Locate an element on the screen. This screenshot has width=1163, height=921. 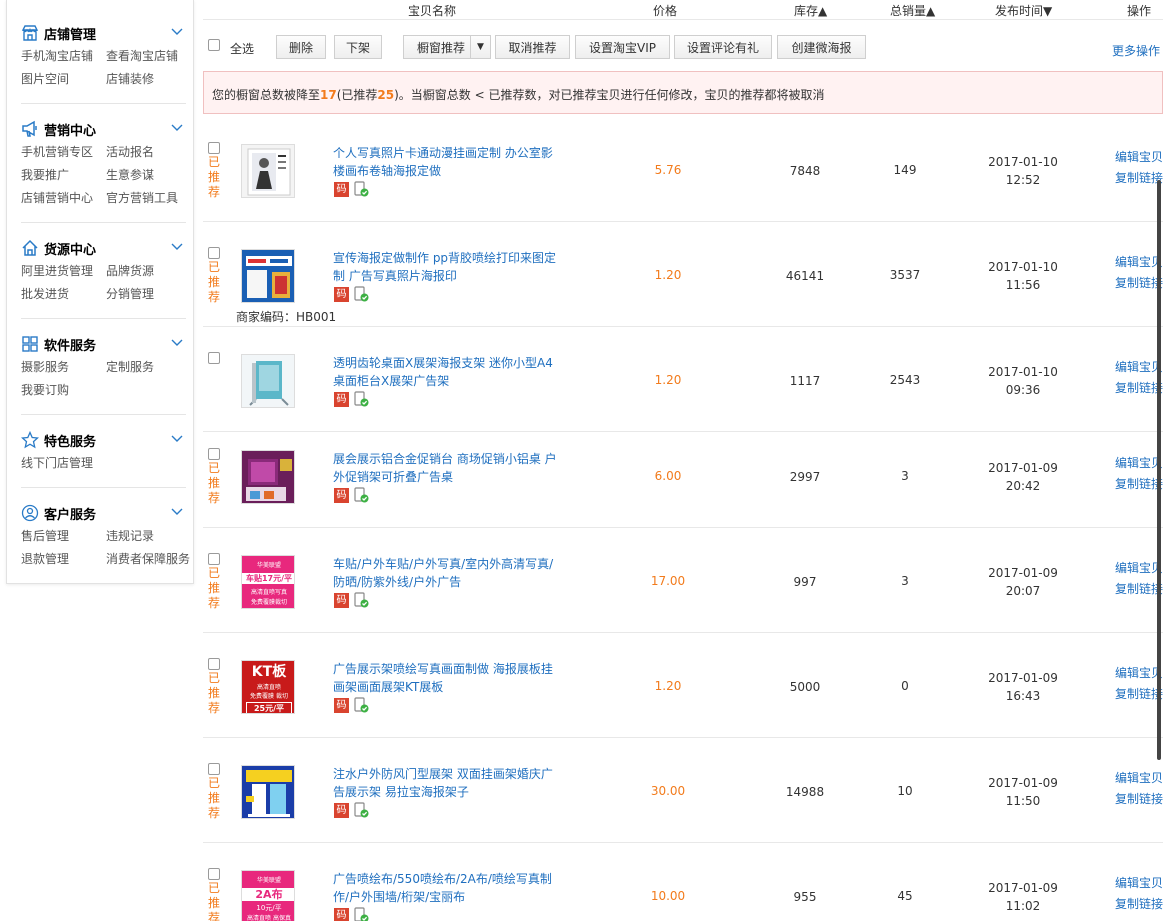
product-thumbnail: KT板 高清直喷 免费覆膜 裁切 25元/平 is located at coordinates (268, 687).